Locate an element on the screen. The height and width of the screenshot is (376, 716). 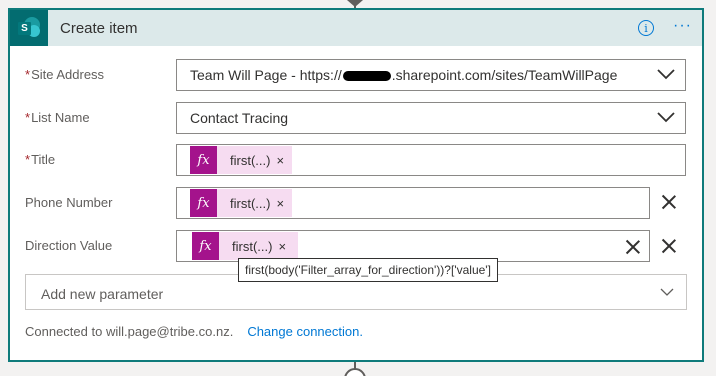
list-name-label: *List Name is located at coordinates (57, 117).